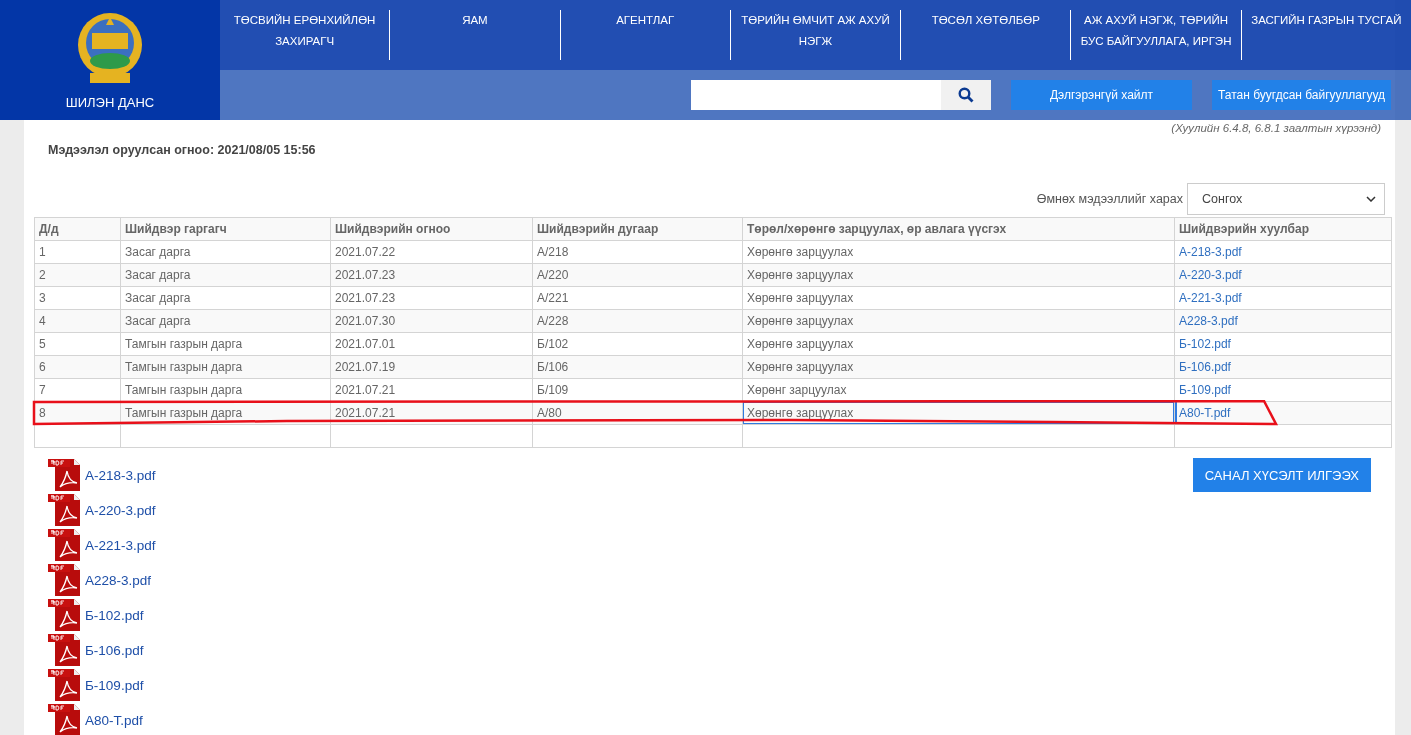 The height and width of the screenshot is (735, 1411). What do you see at coordinates (77, 252) in the screenshot?
I see `table-cell: 1` at bounding box center [77, 252].